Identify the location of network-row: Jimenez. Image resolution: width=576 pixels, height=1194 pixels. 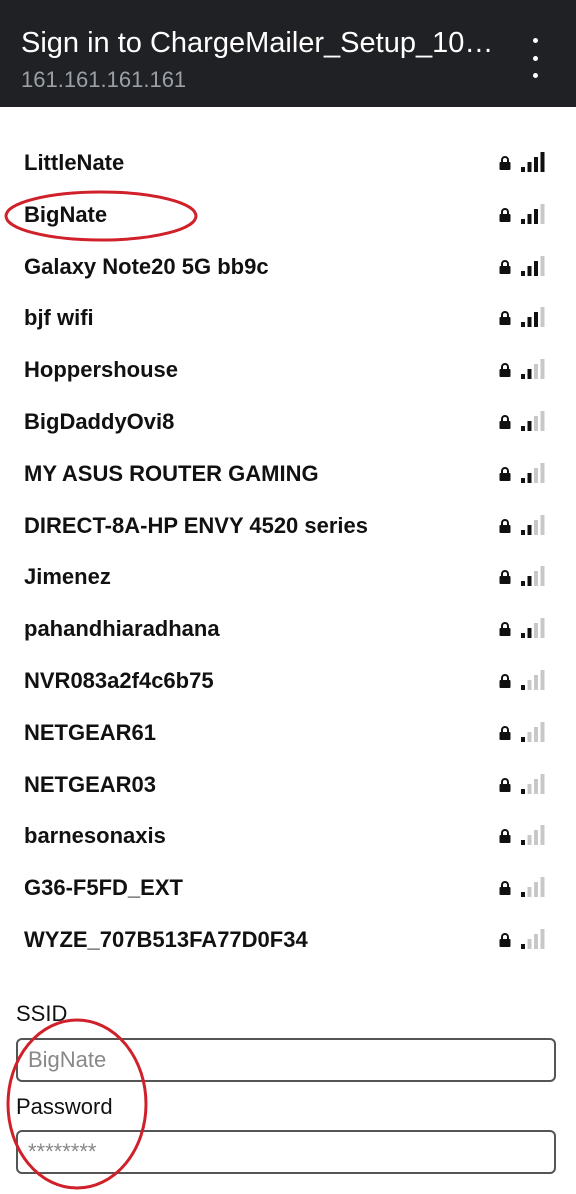
(288, 578).